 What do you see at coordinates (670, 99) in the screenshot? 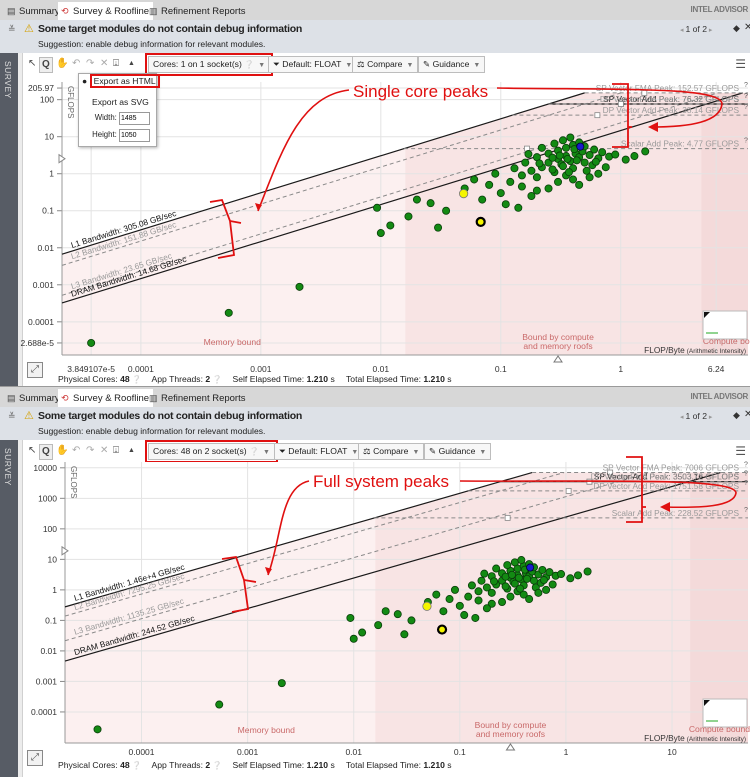
I see `compute-roof-label: DP Vector FMA Peak: 76.32 GFLOPS` at bounding box center [670, 99].